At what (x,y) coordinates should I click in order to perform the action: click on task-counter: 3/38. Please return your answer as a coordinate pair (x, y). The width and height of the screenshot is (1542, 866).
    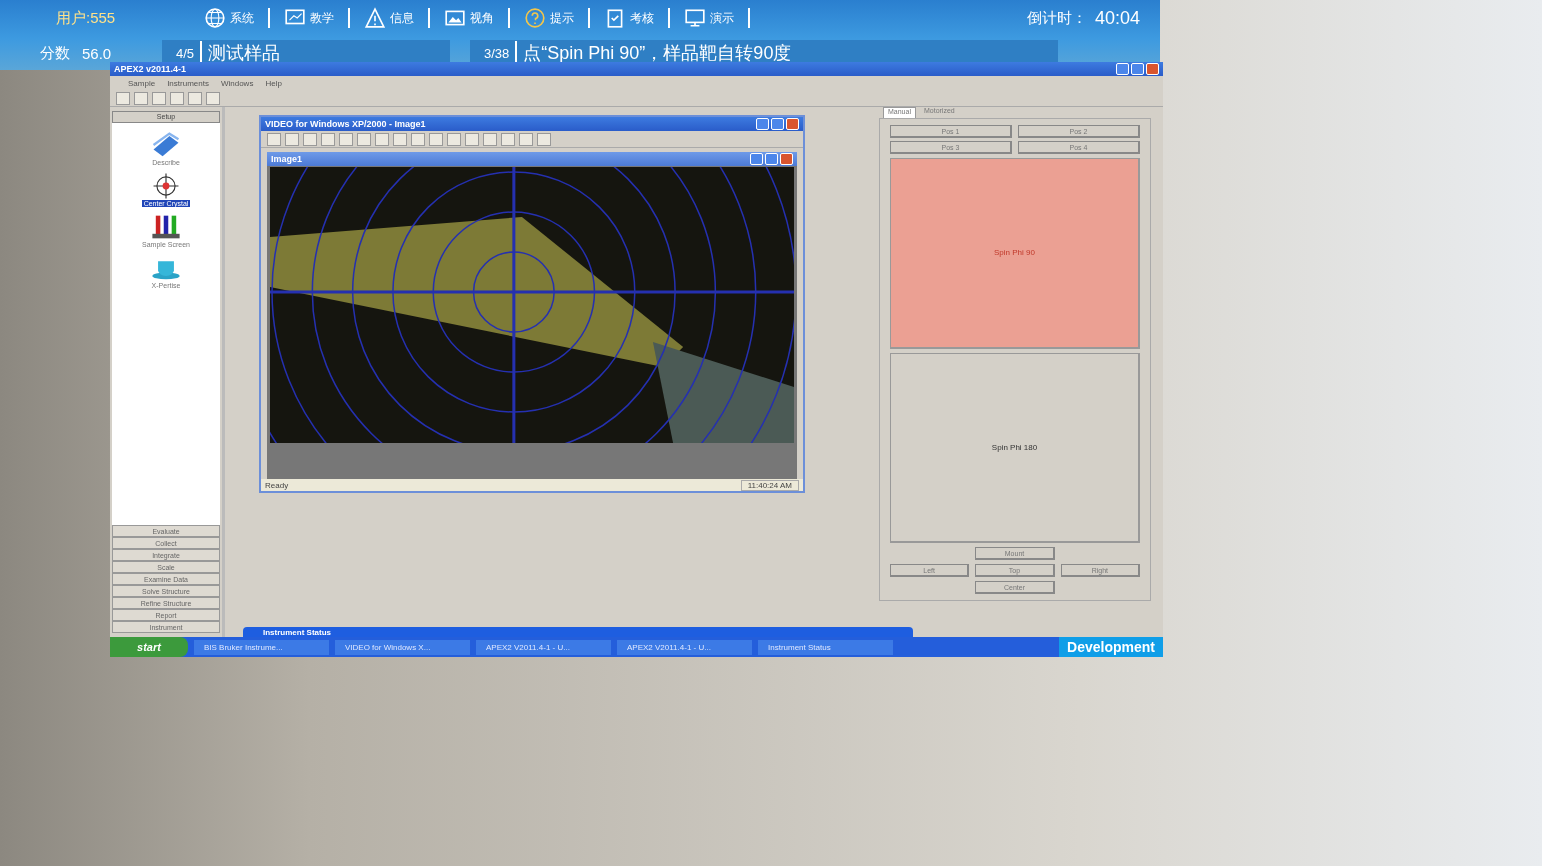
    Looking at the image, I should click on (497, 53).